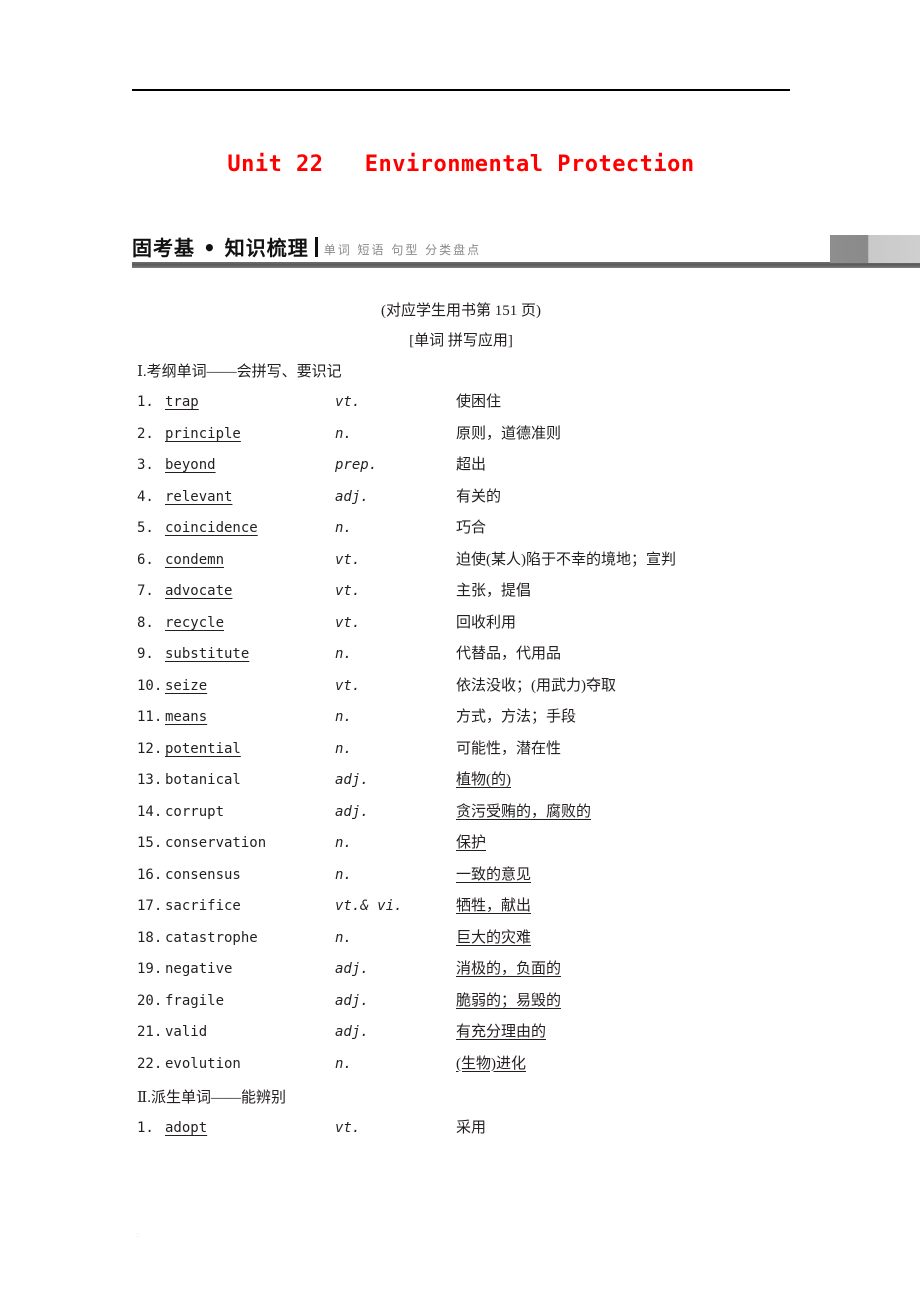 The height and width of the screenshot is (1302, 920). Describe the element at coordinates (461, 90) in the screenshot. I see `top-divider-rule` at that location.